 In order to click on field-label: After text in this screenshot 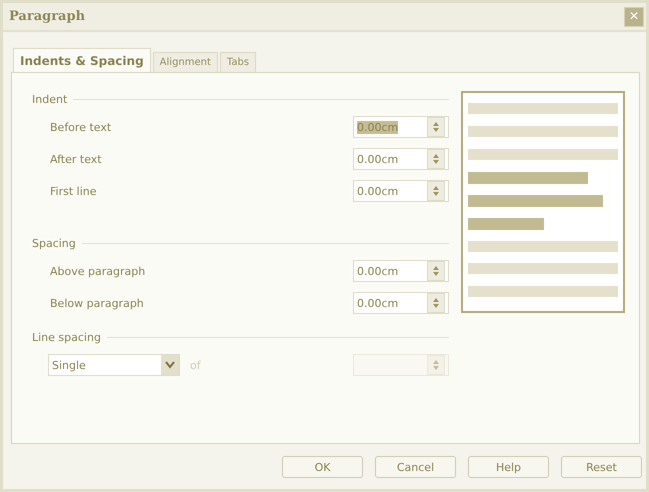, I will do `click(76, 159)`.